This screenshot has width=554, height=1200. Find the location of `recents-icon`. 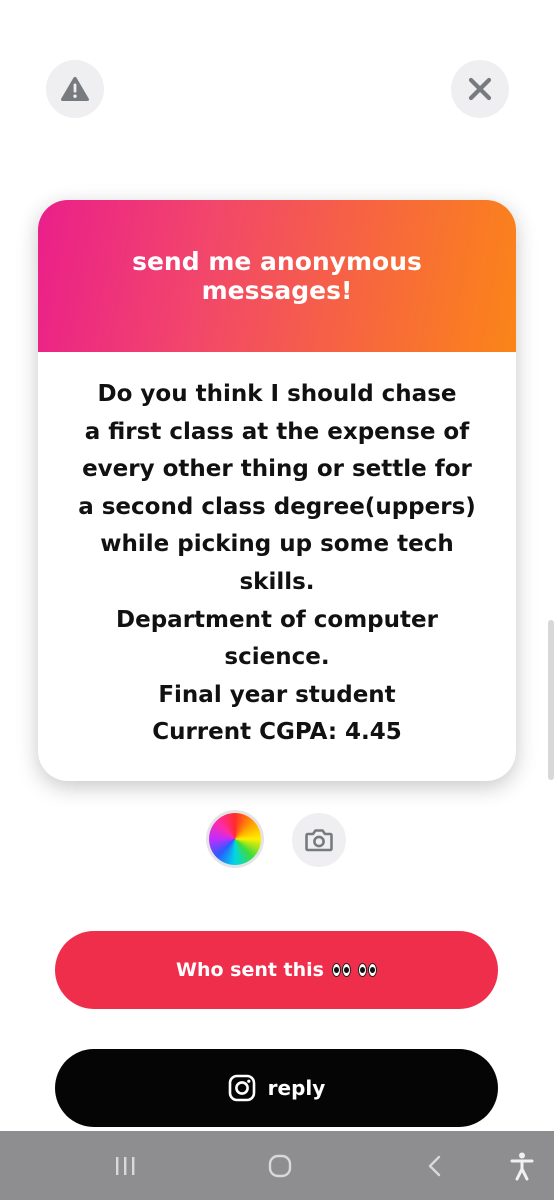

recents-icon is located at coordinates (125, 1165).